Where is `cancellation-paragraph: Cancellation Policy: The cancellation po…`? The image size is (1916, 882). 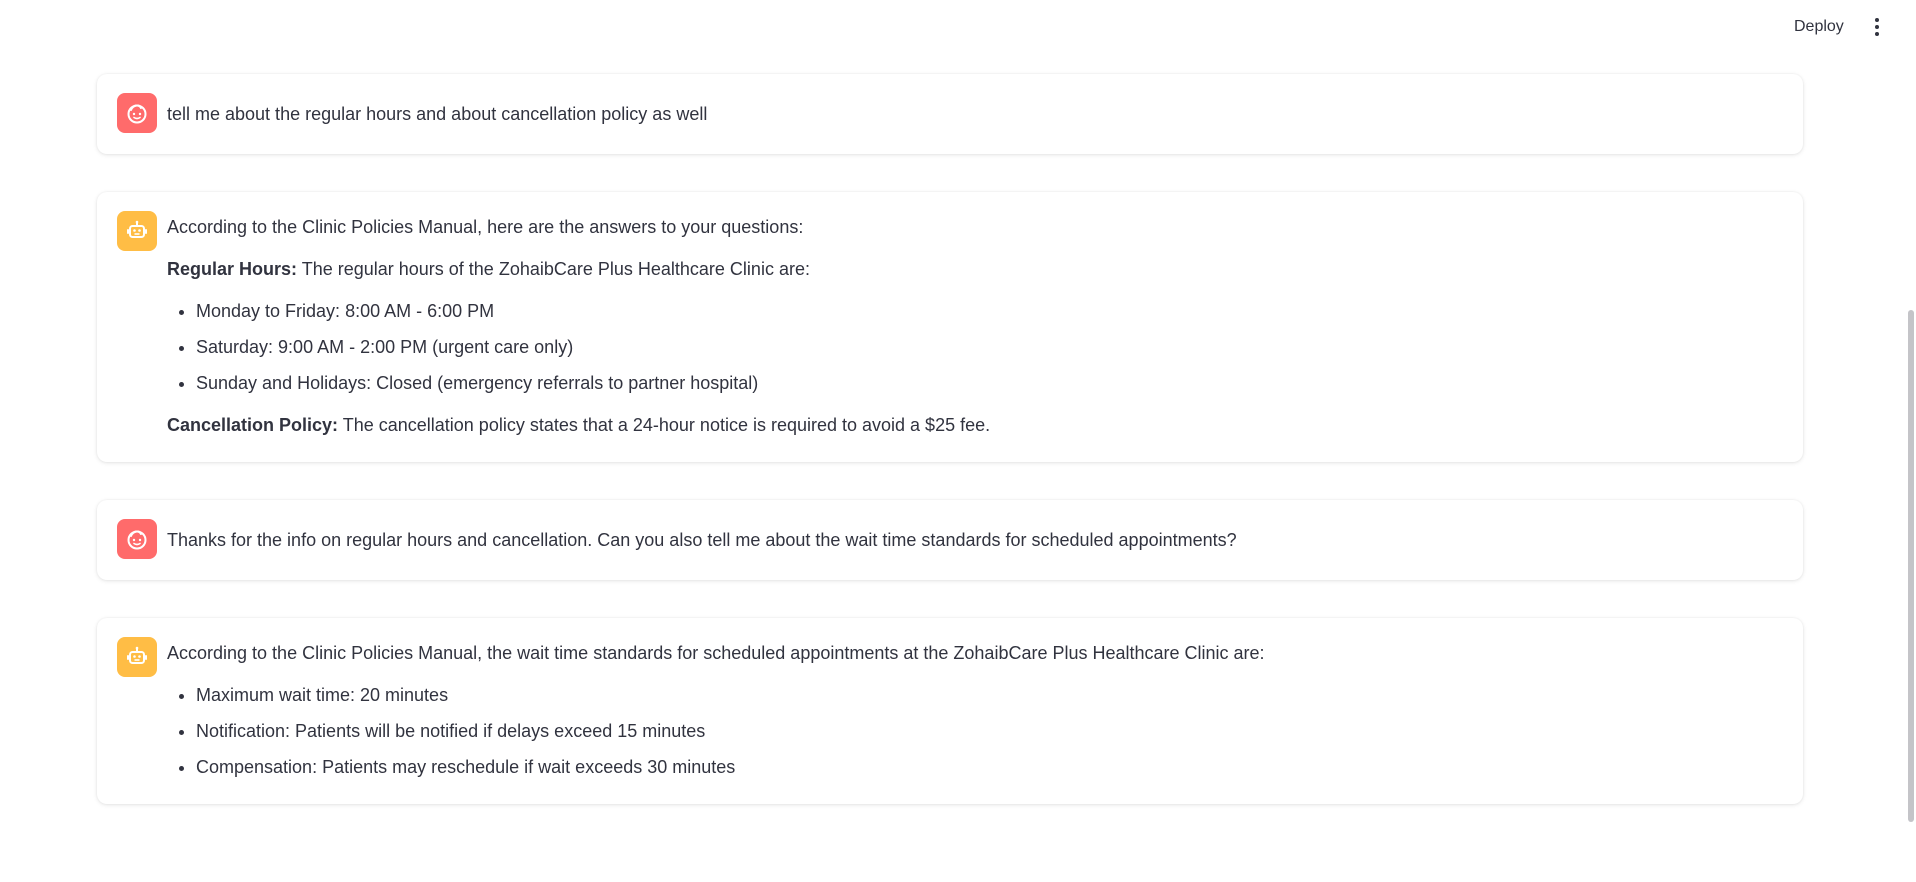
cancellation-paragraph: Cancellation Policy: The cancellation po… is located at coordinates (973, 425).